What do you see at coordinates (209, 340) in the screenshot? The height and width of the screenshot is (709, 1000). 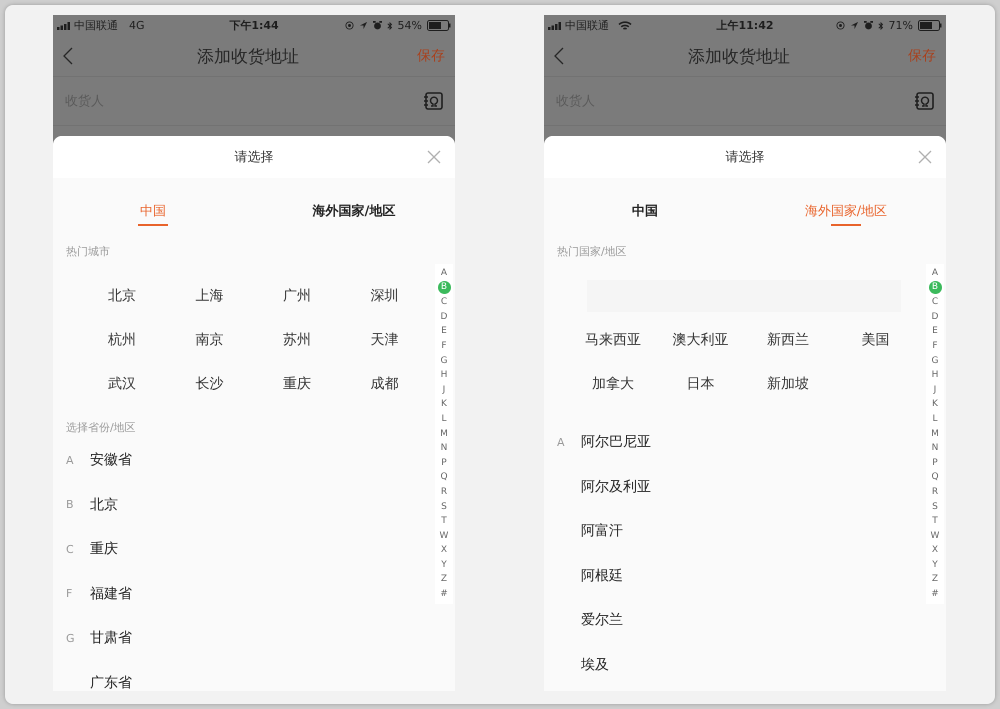 I see `hot-item: 南京` at bounding box center [209, 340].